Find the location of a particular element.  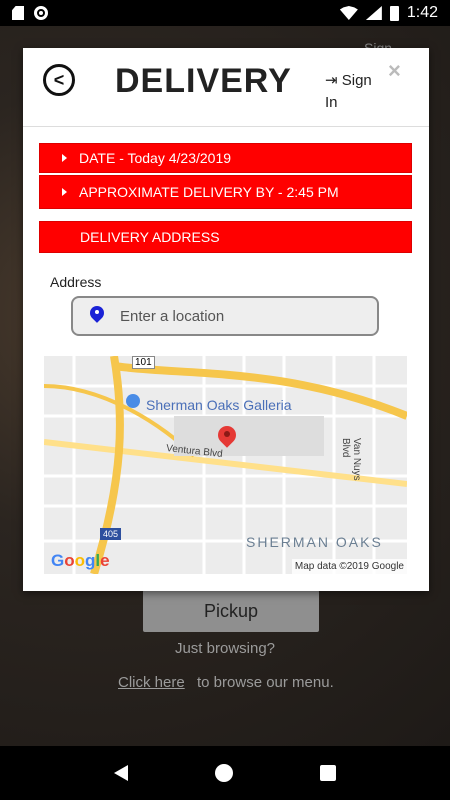

nav-home-icon is located at coordinates (223, 773).